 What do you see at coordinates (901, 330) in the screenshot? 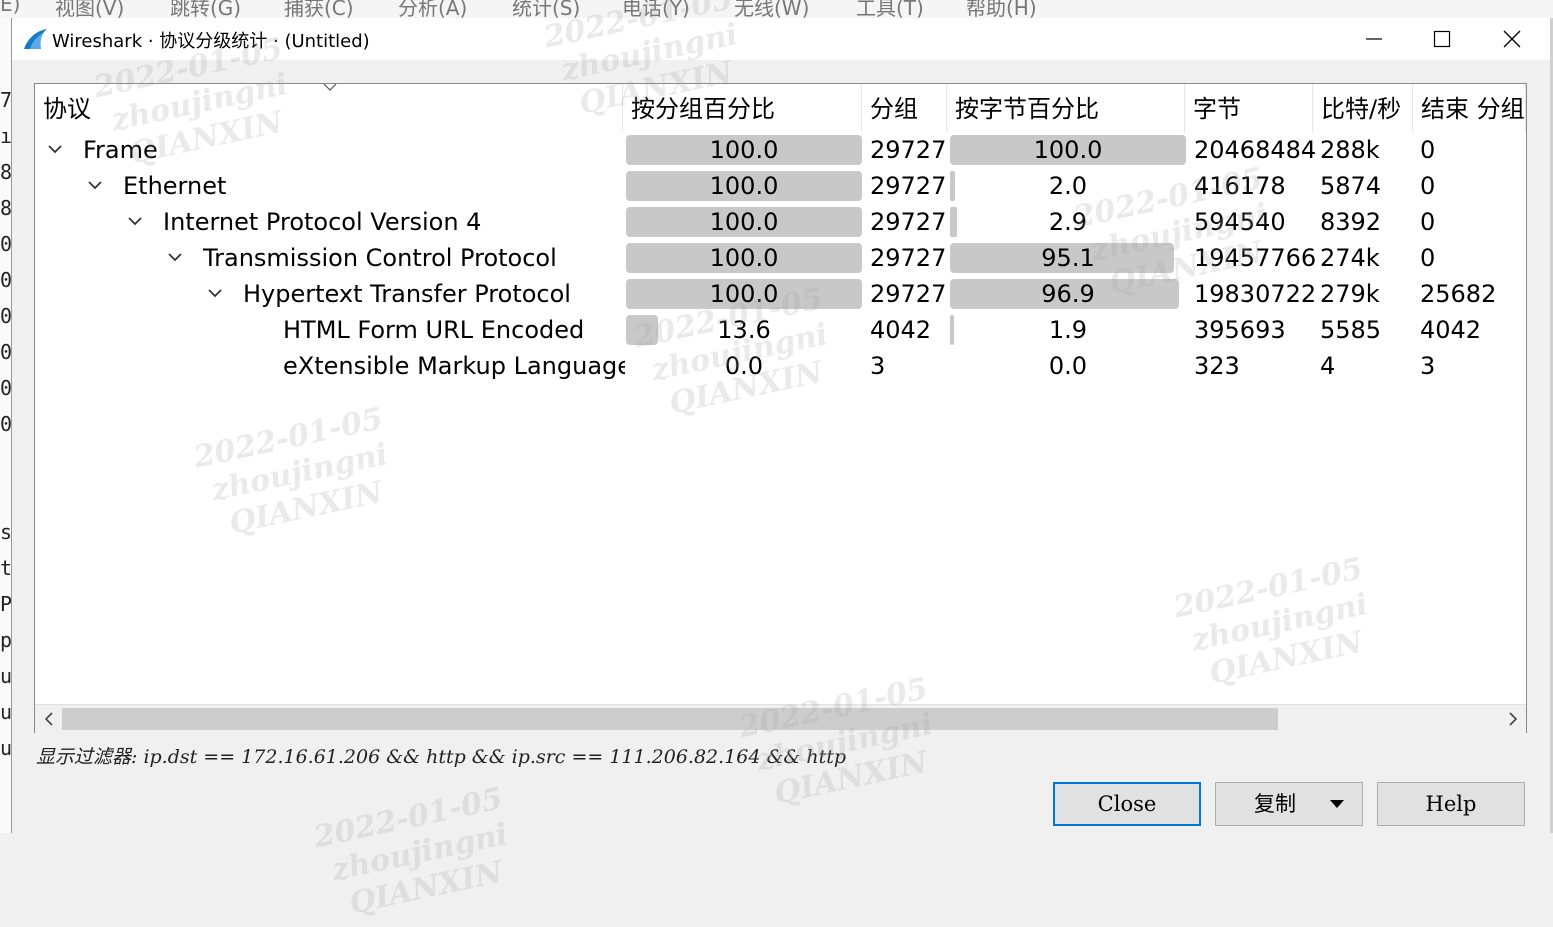
I see `packets-cell: 4042` at bounding box center [901, 330].